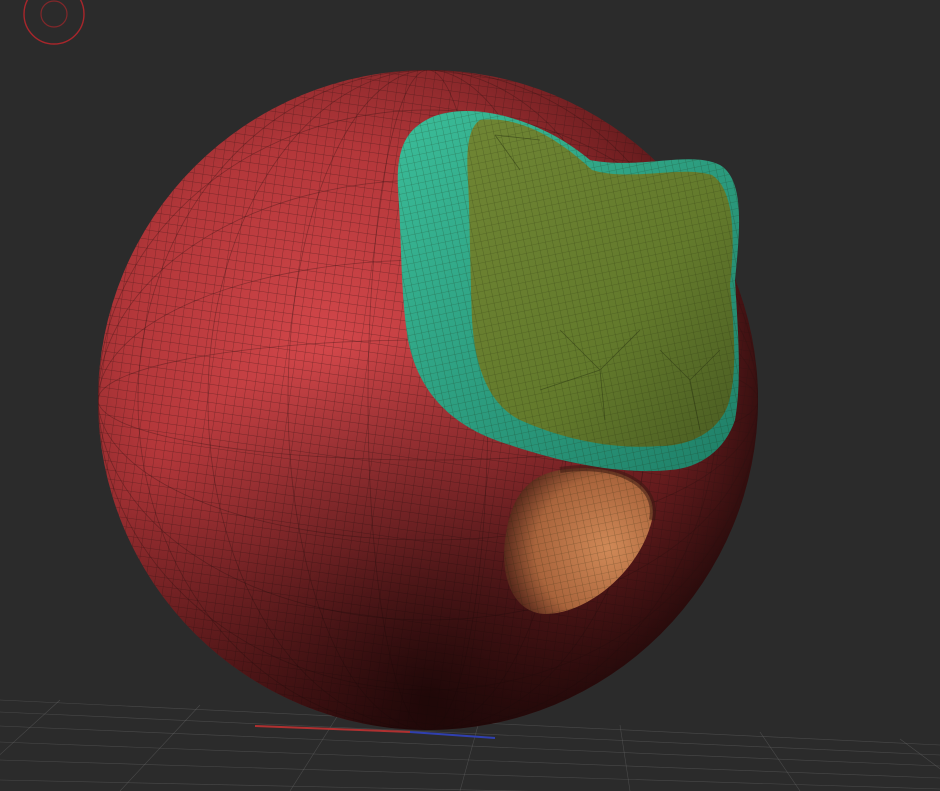  What do you see at coordinates (54, 23) in the screenshot?
I see `orientation-gizmo-icon` at bounding box center [54, 23].